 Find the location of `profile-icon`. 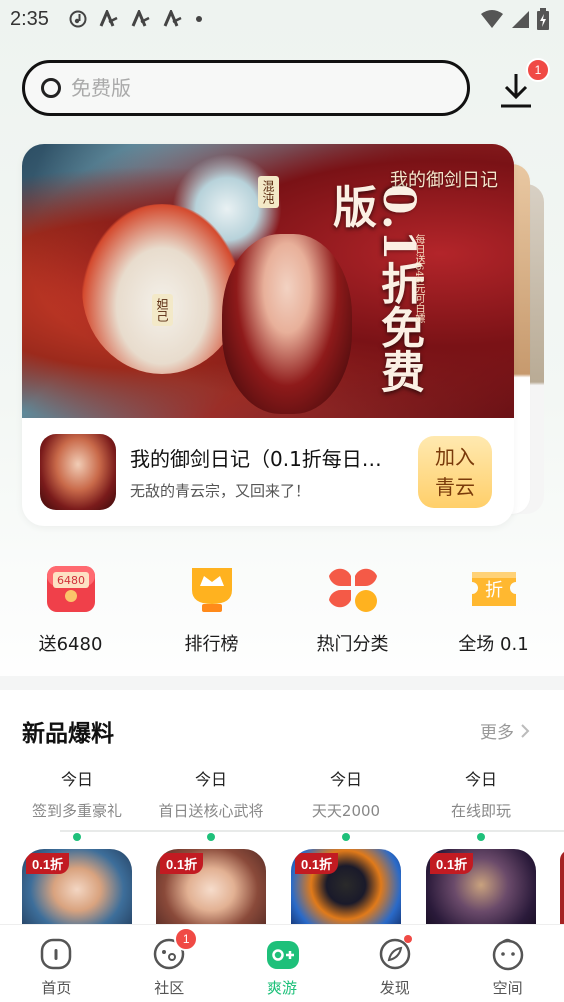

profile-icon is located at coordinates (508, 954).